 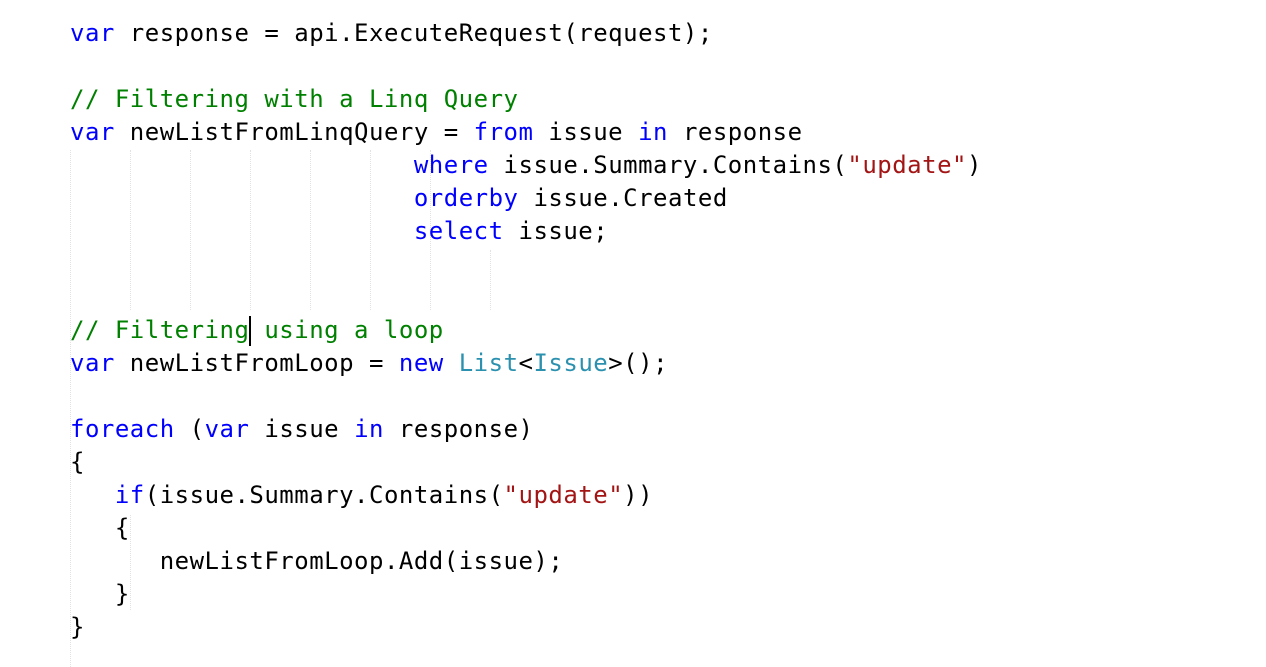 What do you see at coordinates (451, 165) in the screenshot?
I see `keyword-token: where` at bounding box center [451, 165].